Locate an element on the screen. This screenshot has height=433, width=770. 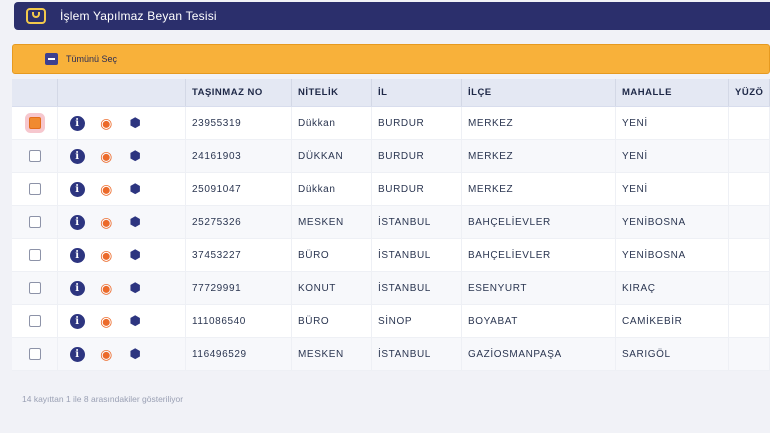
cell-tasinmaz-no: 23955319 is located at coordinates (239, 123).